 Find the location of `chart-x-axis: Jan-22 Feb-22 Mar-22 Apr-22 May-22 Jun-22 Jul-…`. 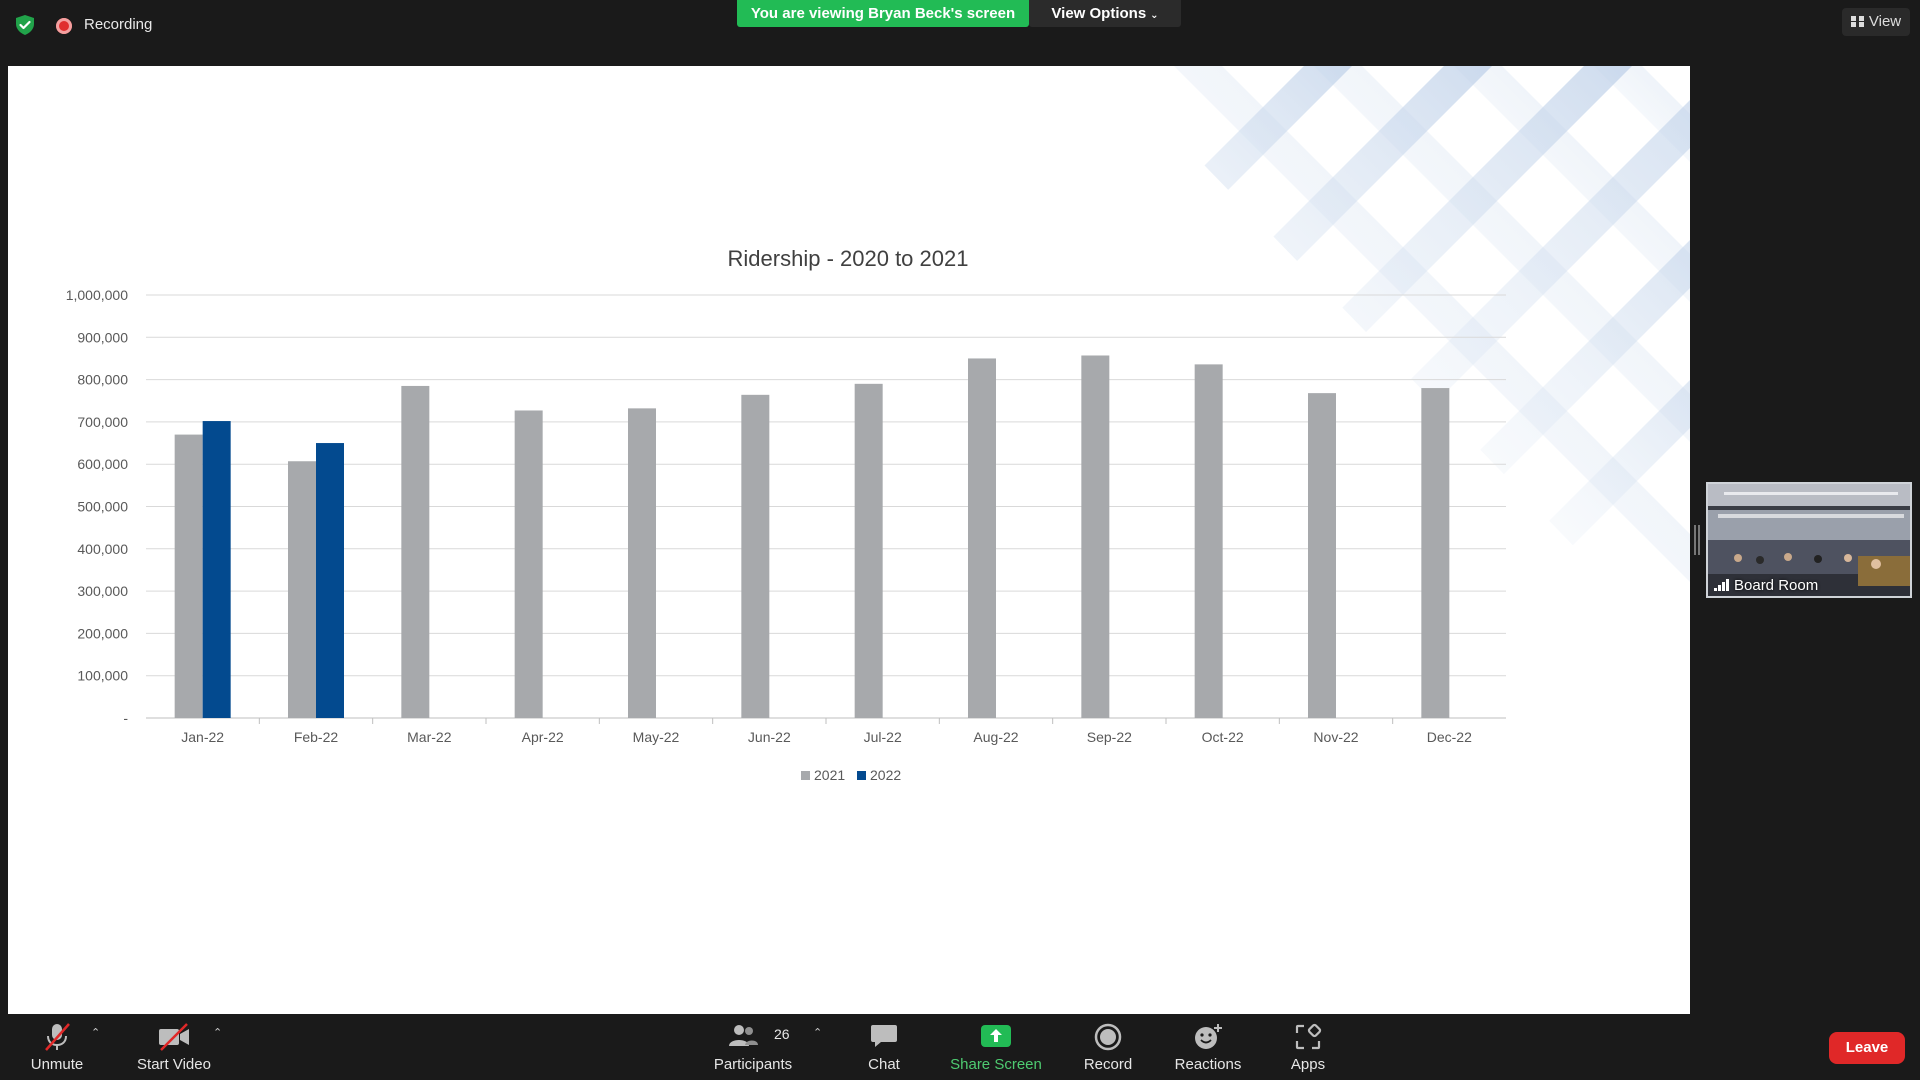

chart-x-axis: Jan-22 Feb-22 Mar-22 Apr-22 May-22 Jun-22 Jul-… is located at coordinates (826, 731).